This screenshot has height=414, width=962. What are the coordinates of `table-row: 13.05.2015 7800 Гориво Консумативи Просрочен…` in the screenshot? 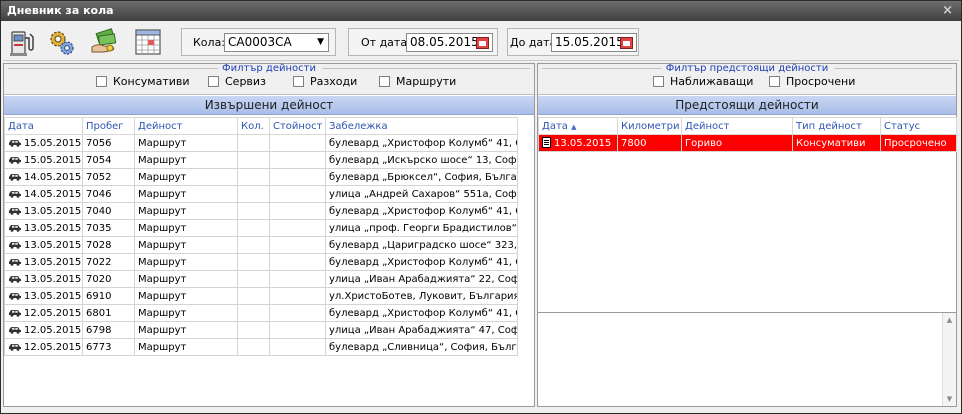 It's located at (747, 143).